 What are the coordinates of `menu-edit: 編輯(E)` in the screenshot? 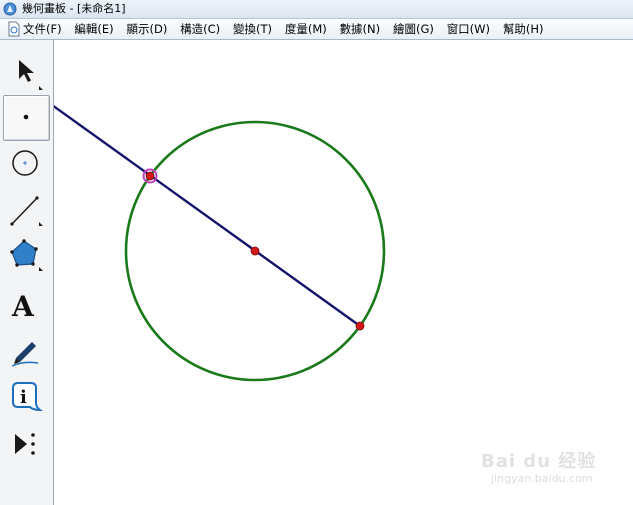 It's located at (93, 29).